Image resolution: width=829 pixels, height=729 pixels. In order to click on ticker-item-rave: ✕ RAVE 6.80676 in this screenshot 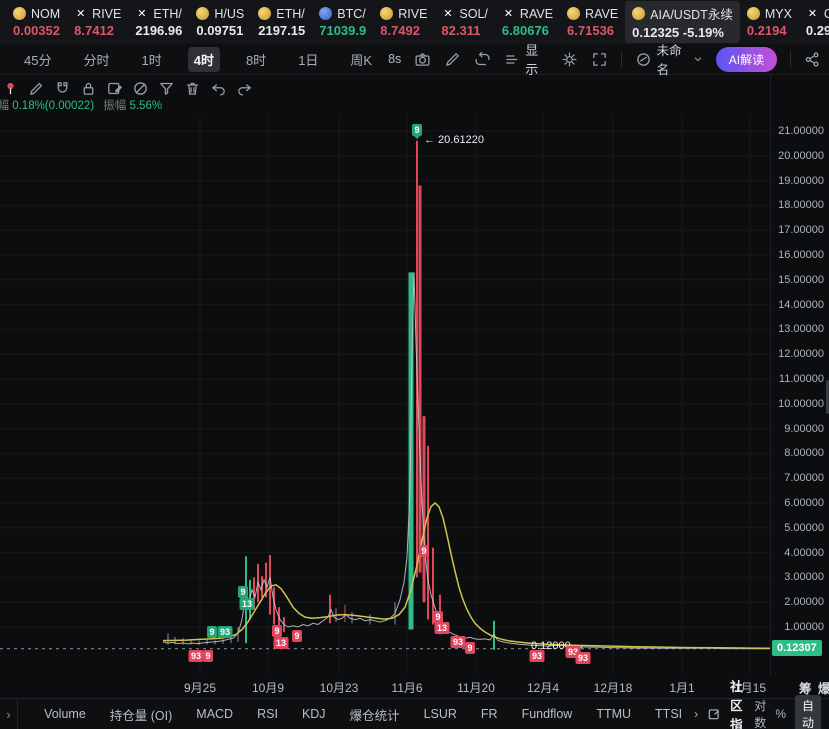, I will do `click(527, 22)`.